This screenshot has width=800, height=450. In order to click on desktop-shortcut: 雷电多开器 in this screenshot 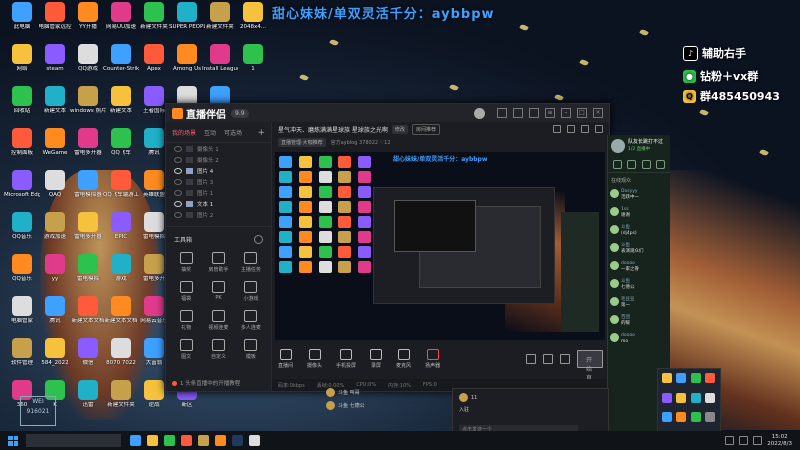, I will do `click(88, 148)`.